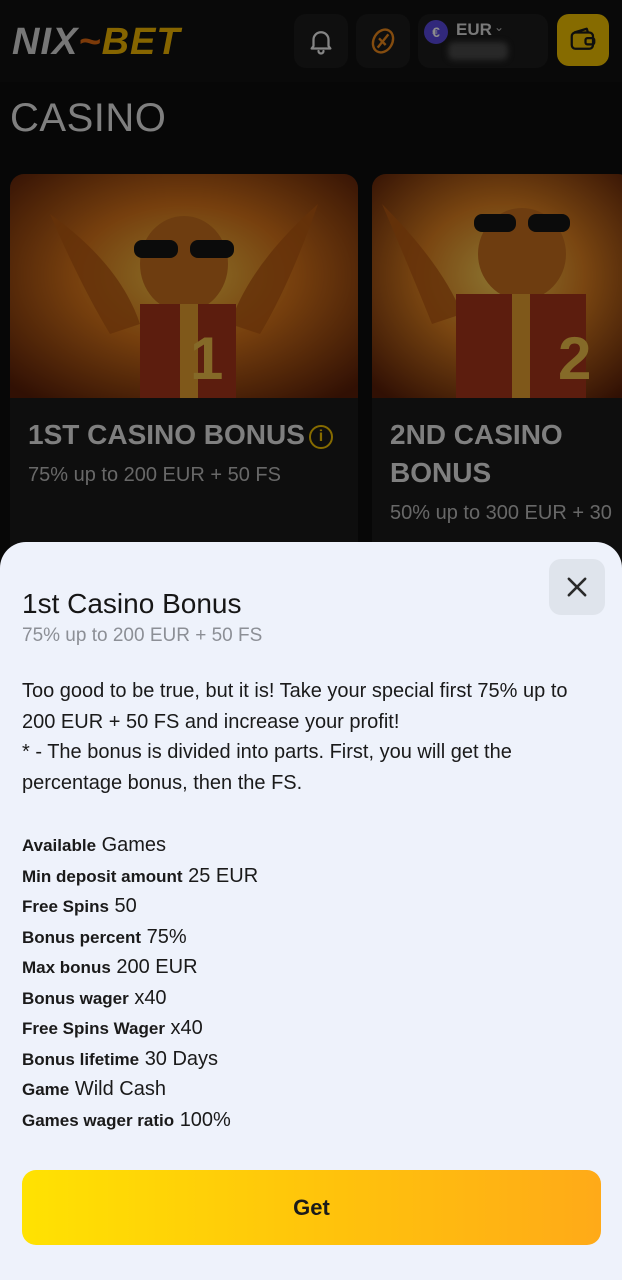 This screenshot has width=622, height=1280. Describe the element at coordinates (312, 1059) in the screenshot. I see `detail-row-bonus-lifetime: Bonus lifetime 30 Days` at that location.